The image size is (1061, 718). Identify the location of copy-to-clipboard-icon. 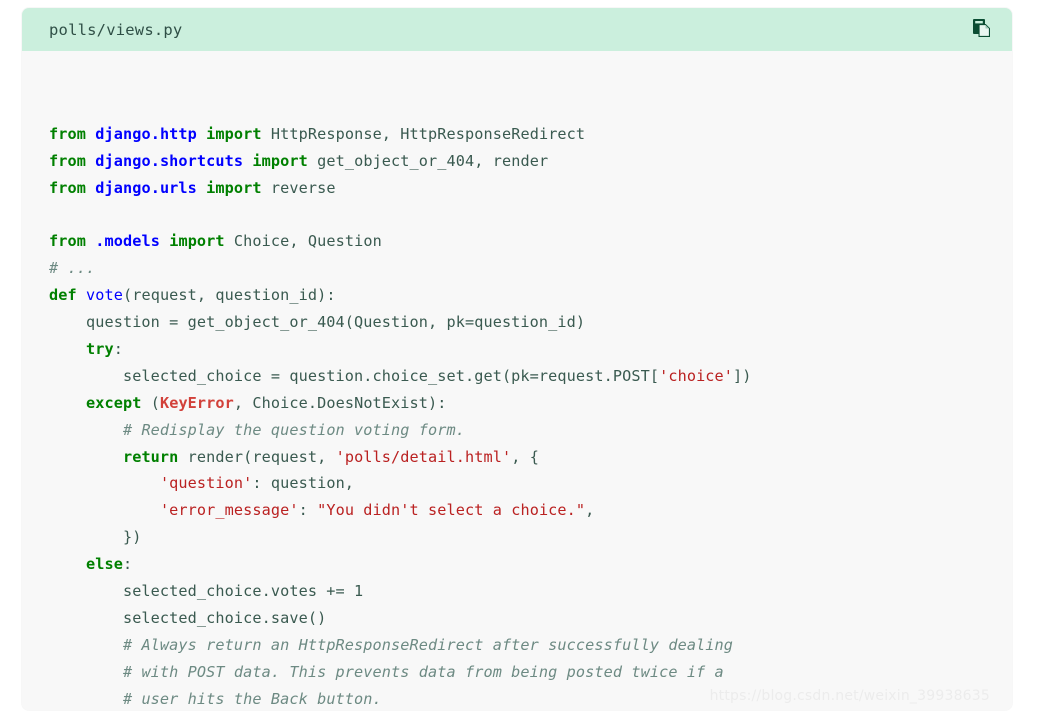
(982, 29).